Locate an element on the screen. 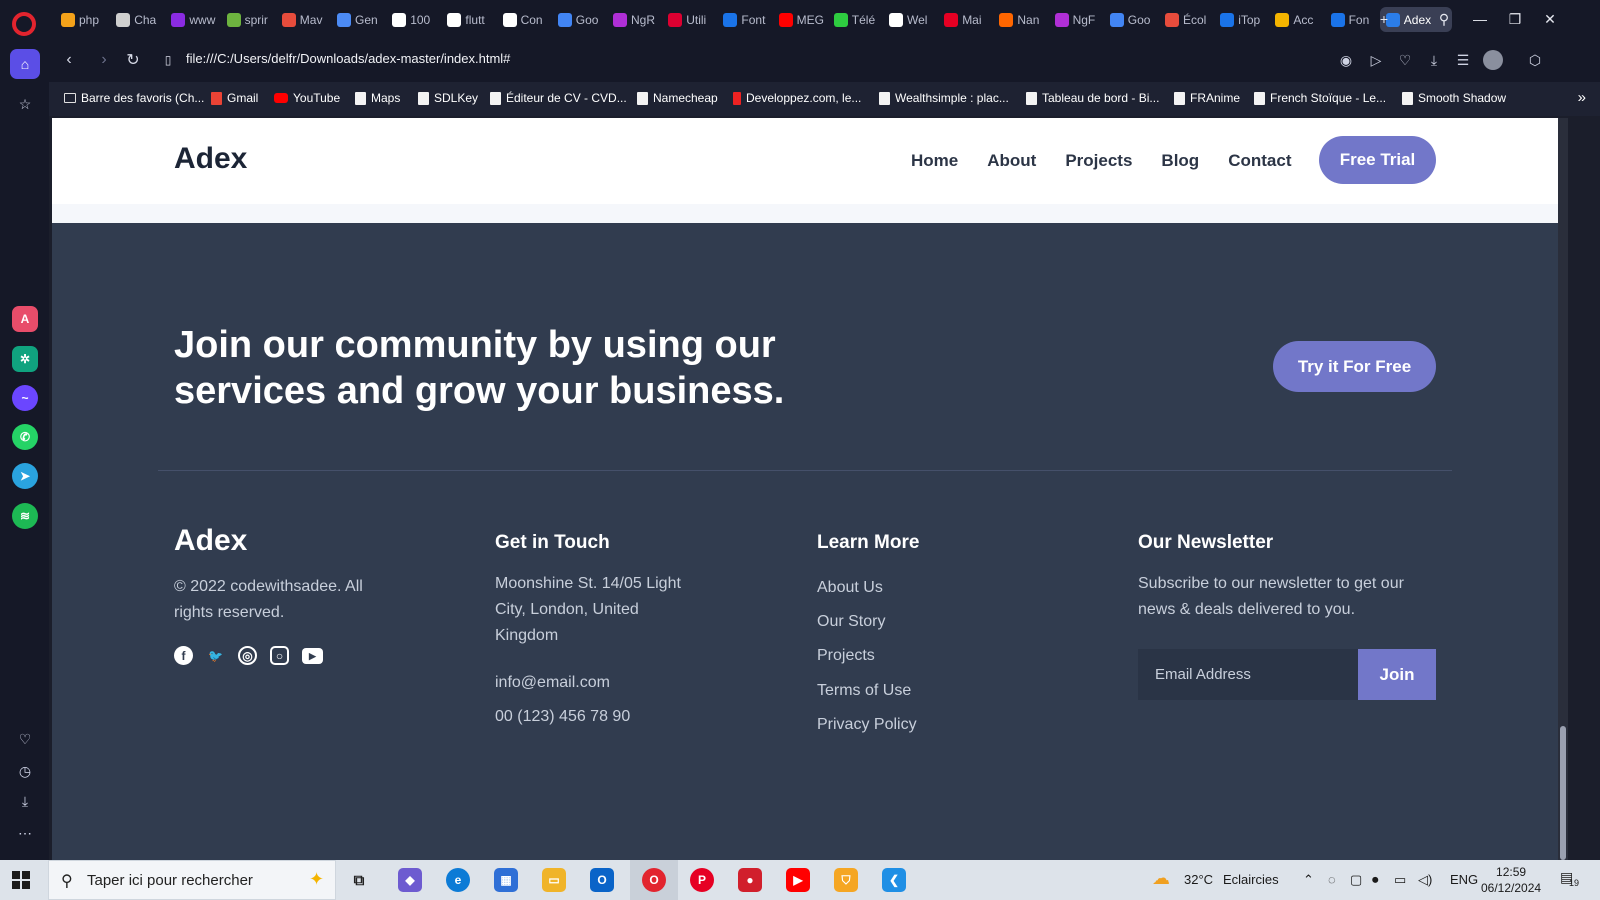 The width and height of the screenshot is (1600, 900). bookmark-item: Gmail is located at coordinates (234, 98).